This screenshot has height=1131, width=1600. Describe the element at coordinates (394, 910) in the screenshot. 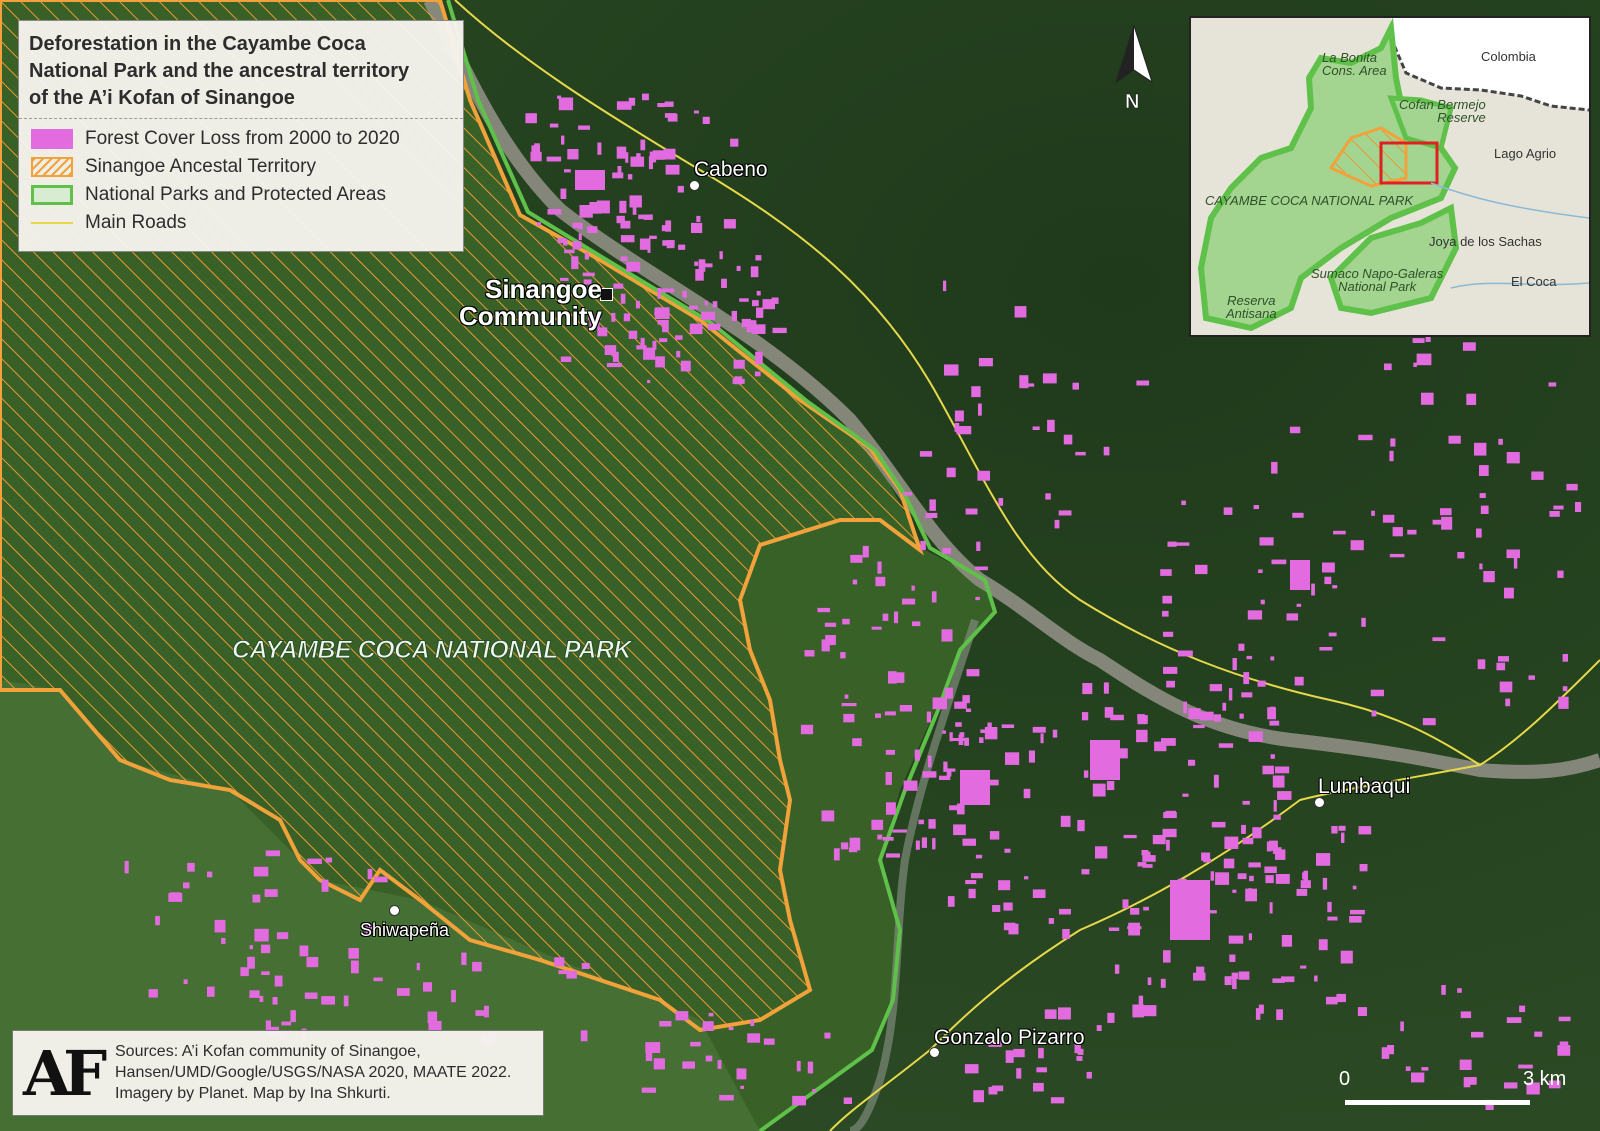

I see `shiwapena-marker` at that location.